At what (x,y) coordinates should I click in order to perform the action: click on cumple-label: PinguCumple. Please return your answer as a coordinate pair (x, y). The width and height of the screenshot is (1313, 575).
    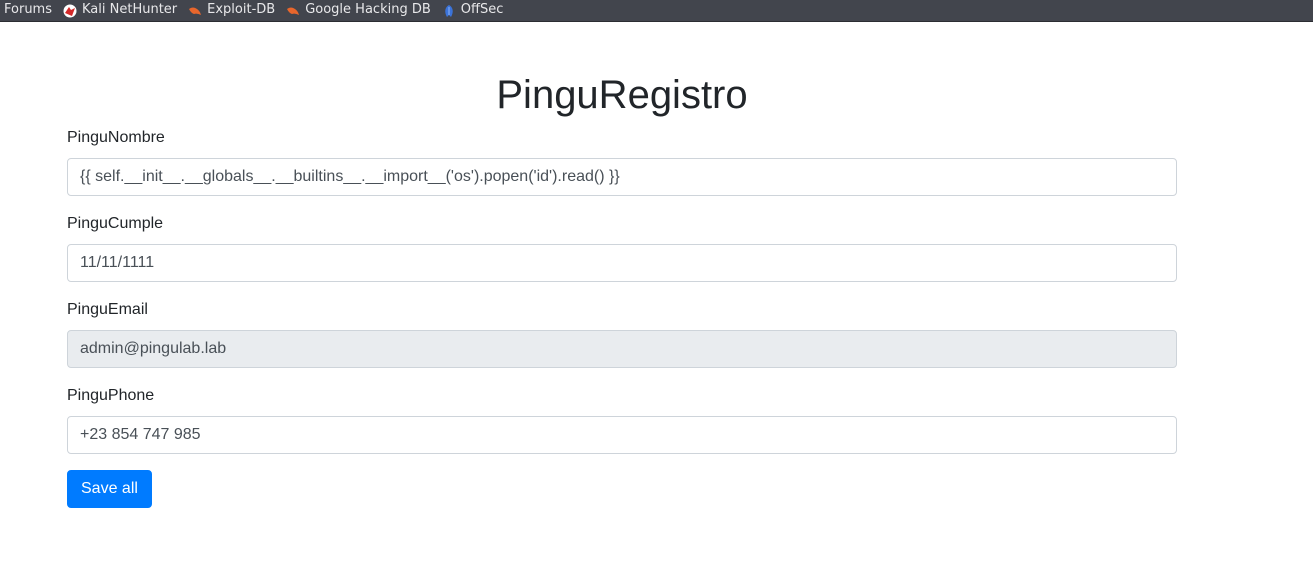
    Looking at the image, I should click on (115, 223).